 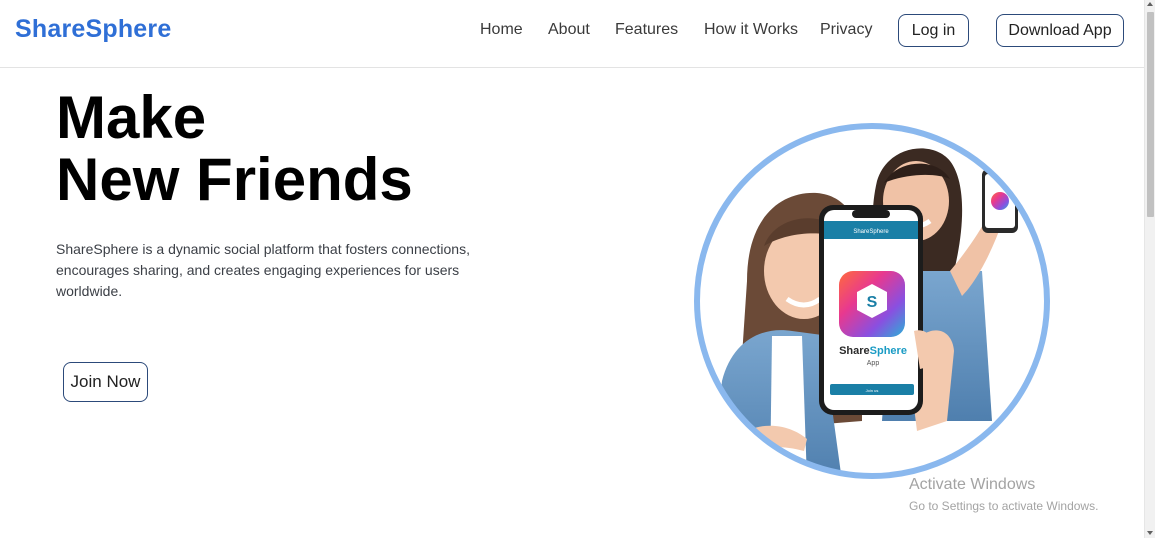 What do you see at coordinates (1149, 269) in the screenshot?
I see `vertical-scrollbar` at bounding box center [1149, 269].